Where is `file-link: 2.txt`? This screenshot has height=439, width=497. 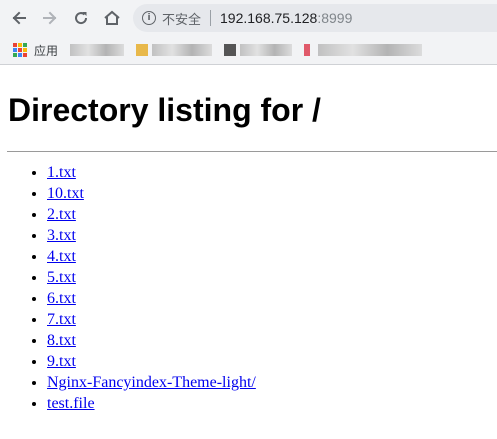 file-link: 2.txt is located at coordinates (61, 214).